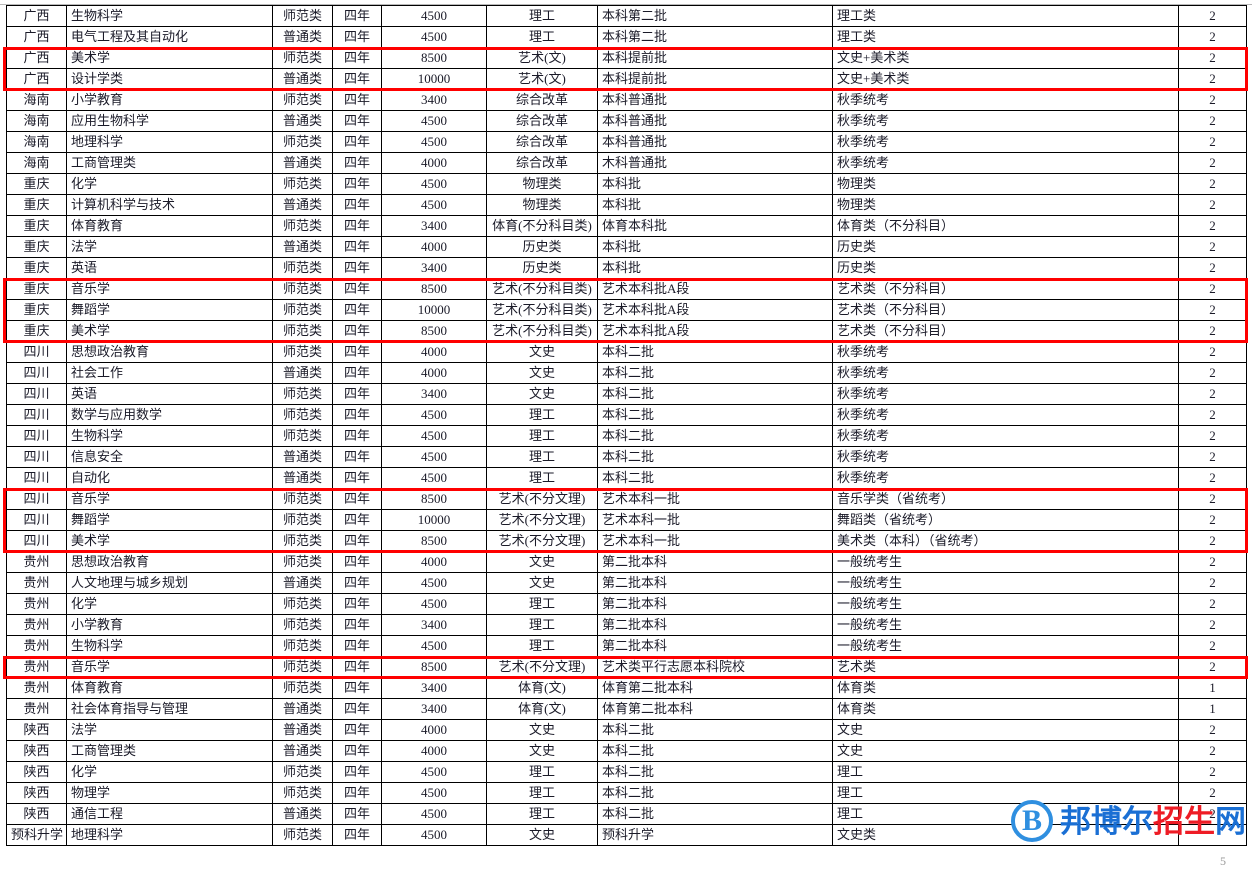  Describe the element at coordinates (626, 142) in the screenshot. I see `table-row: 海南 地理科学 师范类 四年 4500 综合改革 本科普通批 秋季统考 2` at that location.